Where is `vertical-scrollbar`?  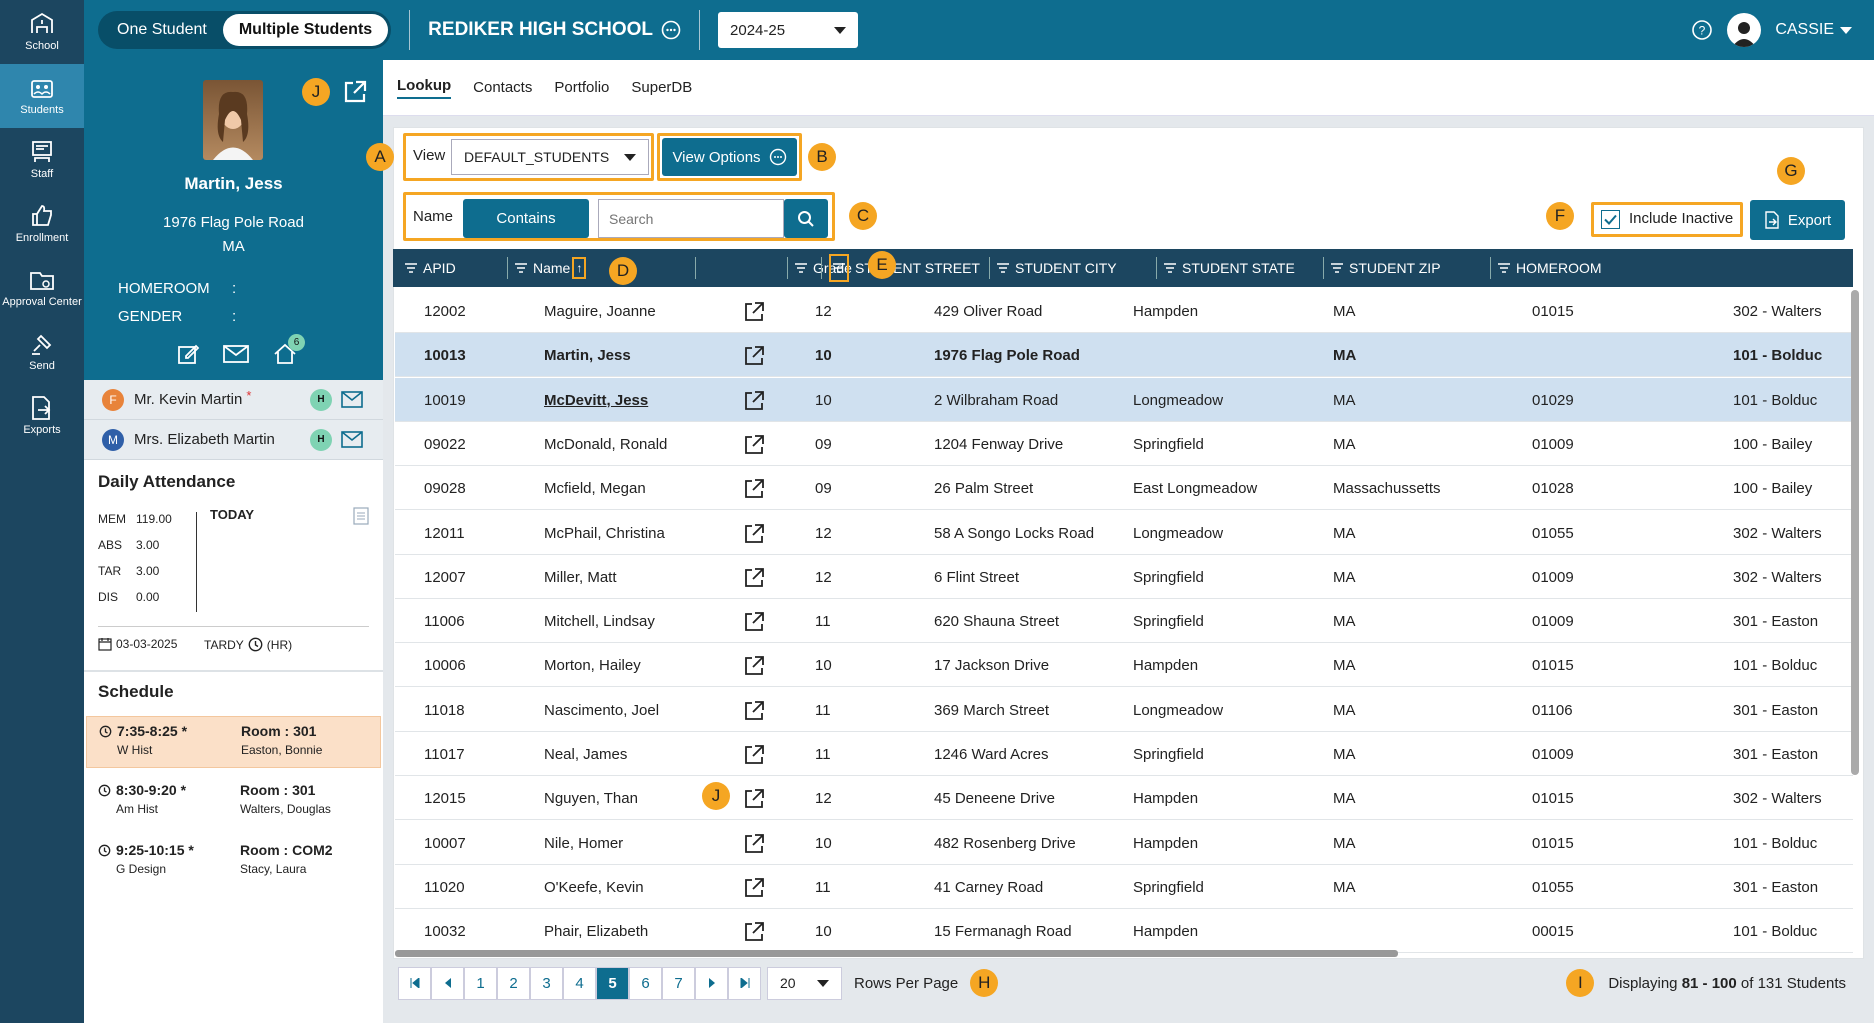
vertical-scrollbar is located at coordinates (1855, 532).